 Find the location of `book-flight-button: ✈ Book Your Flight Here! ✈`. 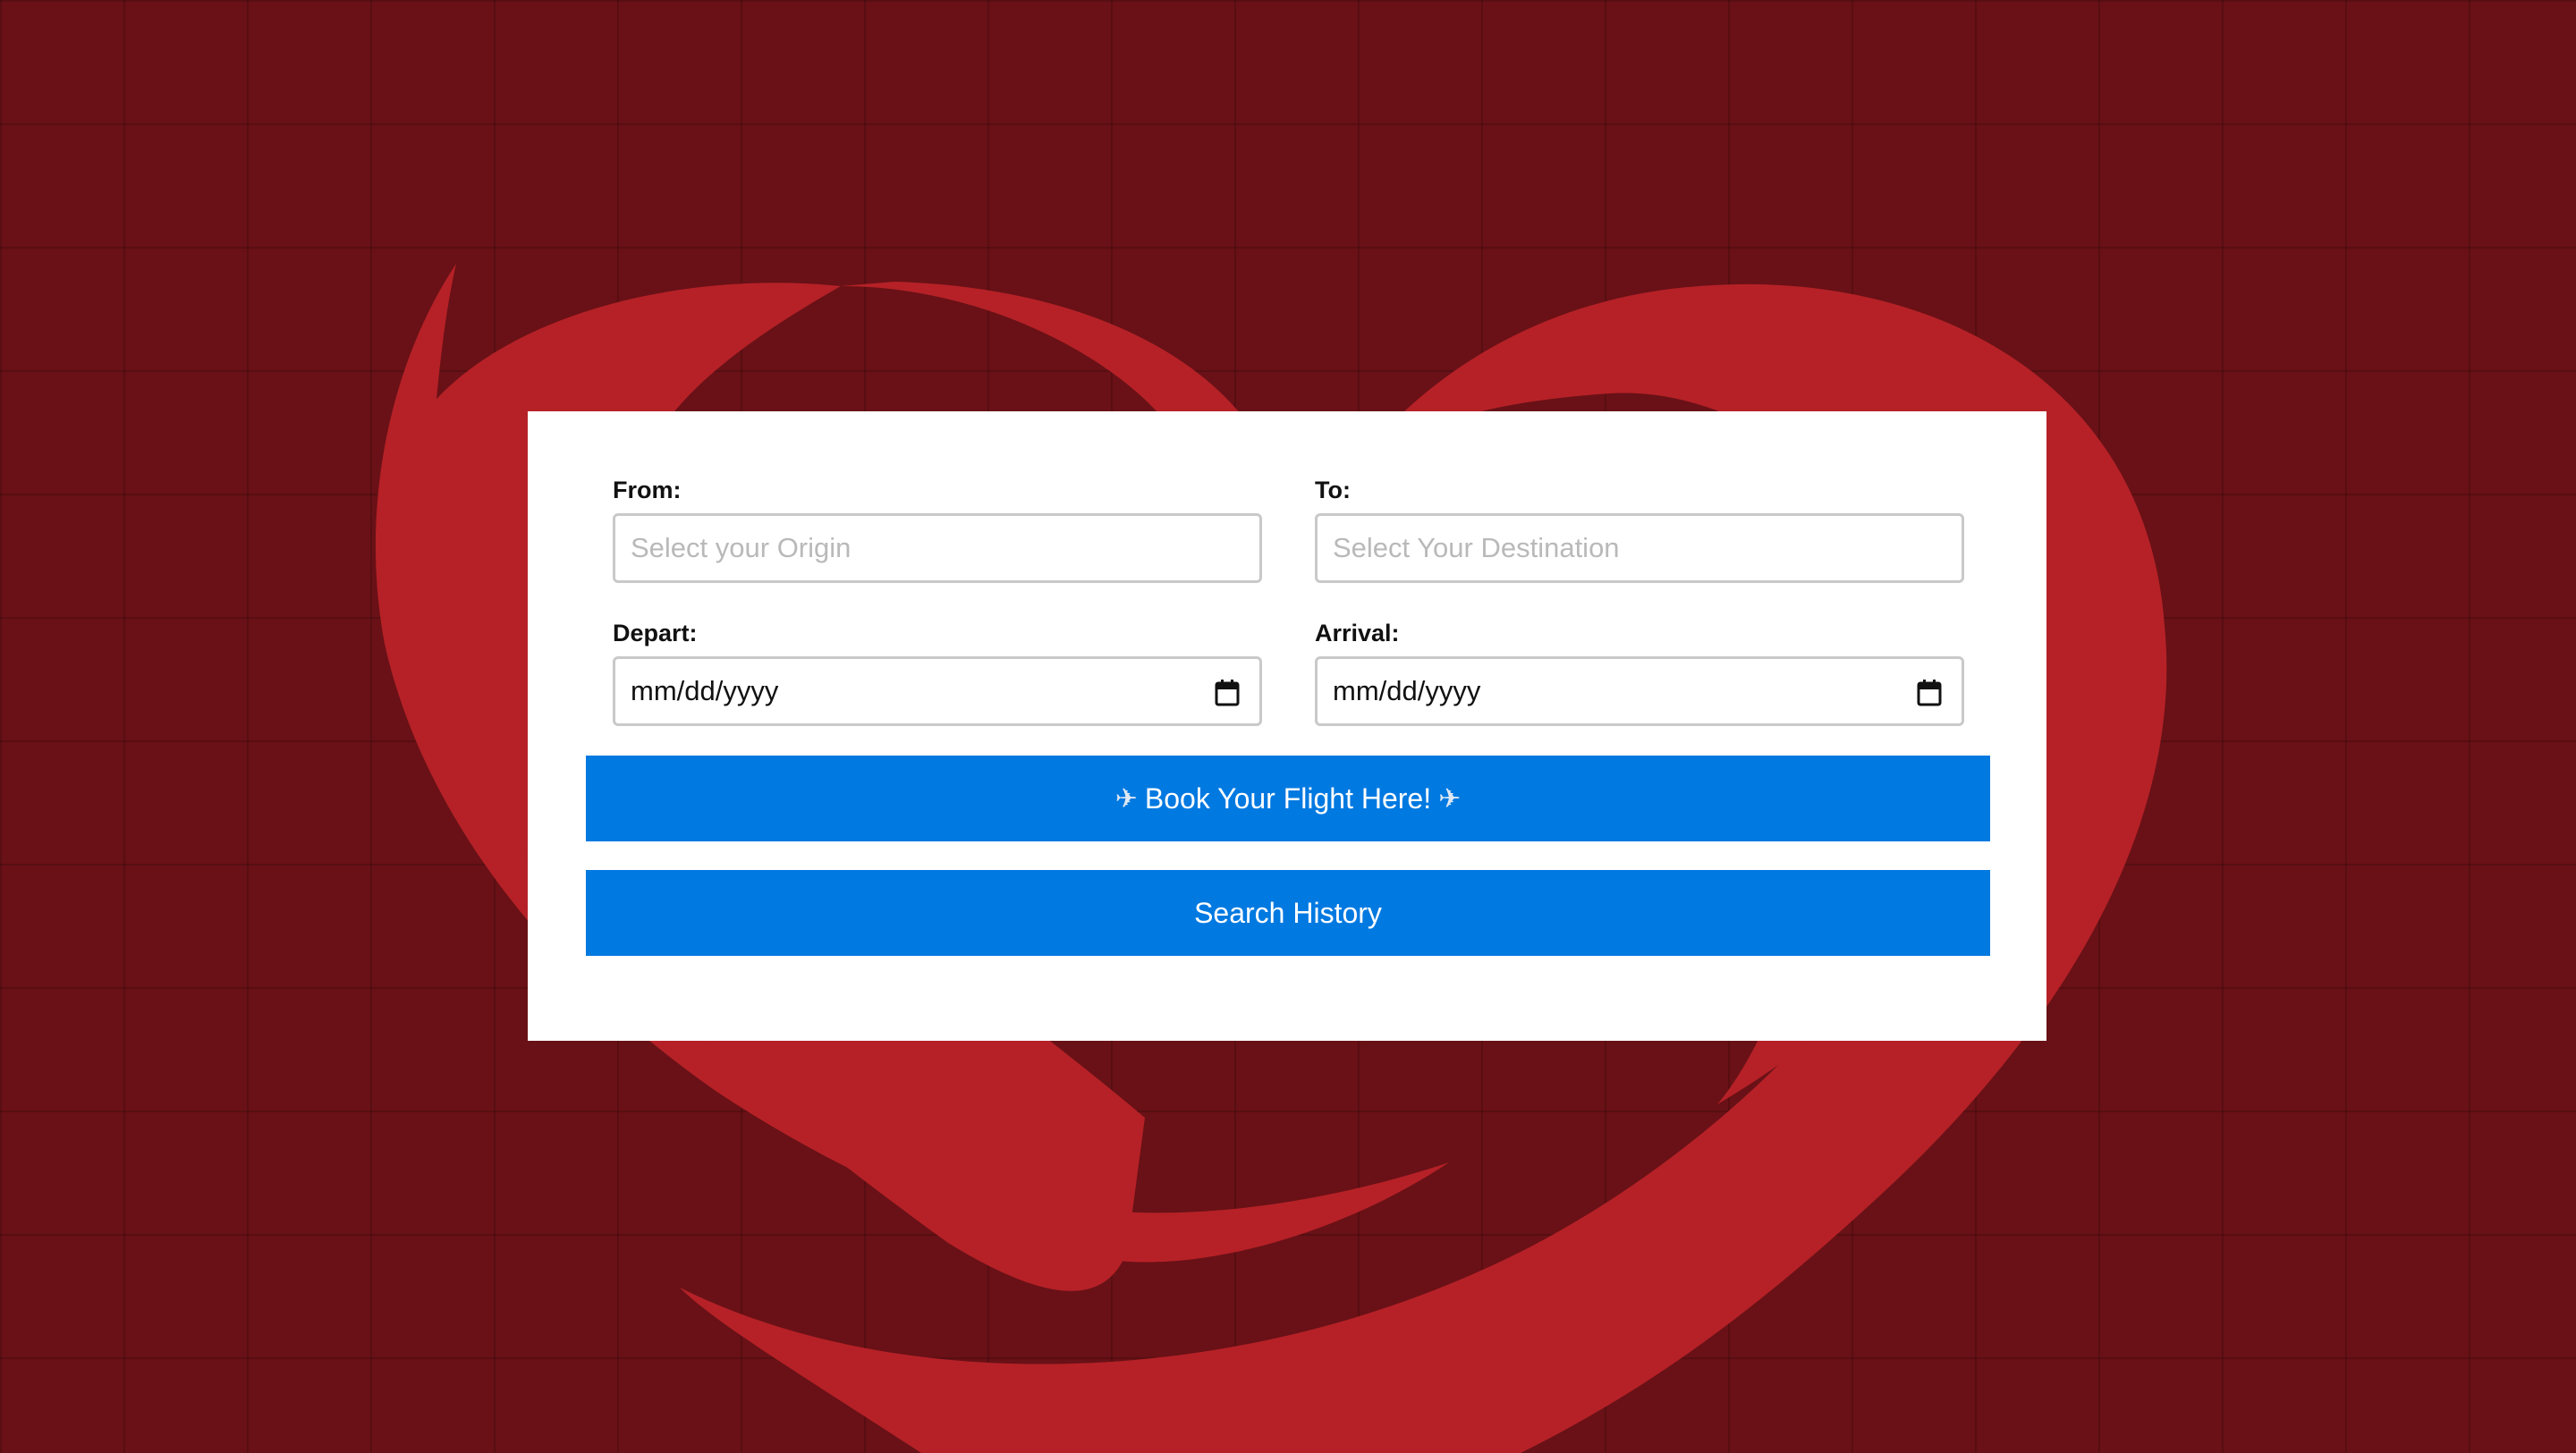

book-flight-button: ✈ Book Your Flight Here! ✈ is located at coordinates (1288, 799).